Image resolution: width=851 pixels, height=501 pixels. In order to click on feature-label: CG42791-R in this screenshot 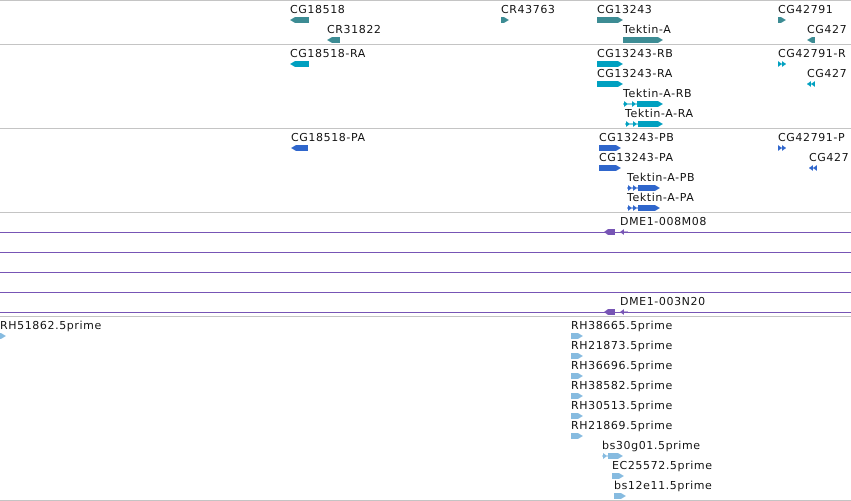, I will do `click(812, 53)`.